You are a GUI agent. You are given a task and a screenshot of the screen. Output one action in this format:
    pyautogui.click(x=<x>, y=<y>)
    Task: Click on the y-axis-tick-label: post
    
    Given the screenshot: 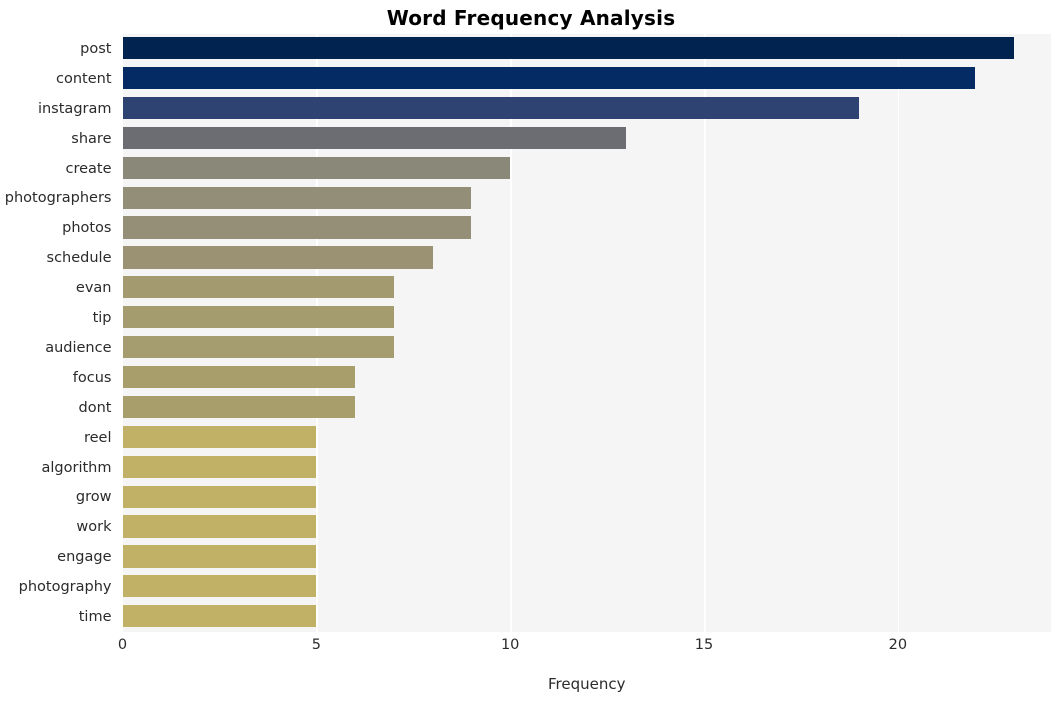 What is the action you would take?
    pyautogui.click(x=96, y=48)
    